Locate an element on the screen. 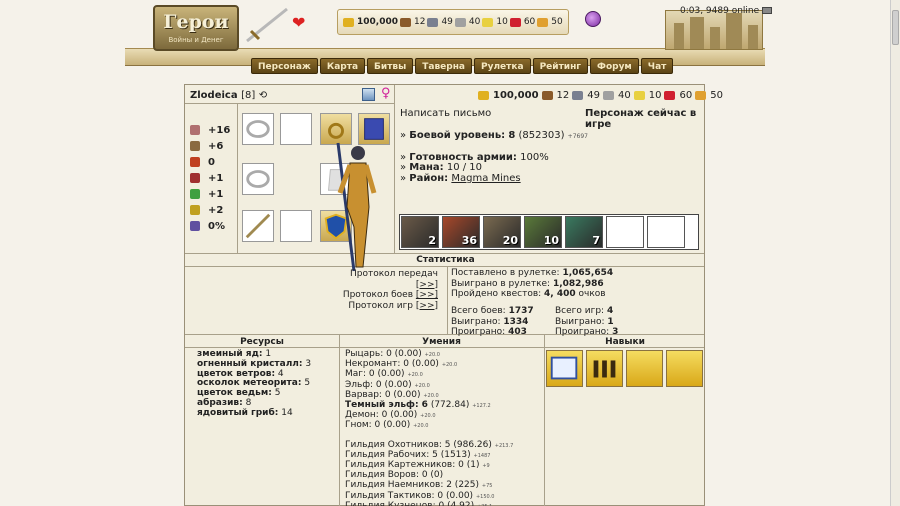 Image resolution: width=900 pixels, height=506 pixels. stat-row: 0 is located at coordinates (214, 162).